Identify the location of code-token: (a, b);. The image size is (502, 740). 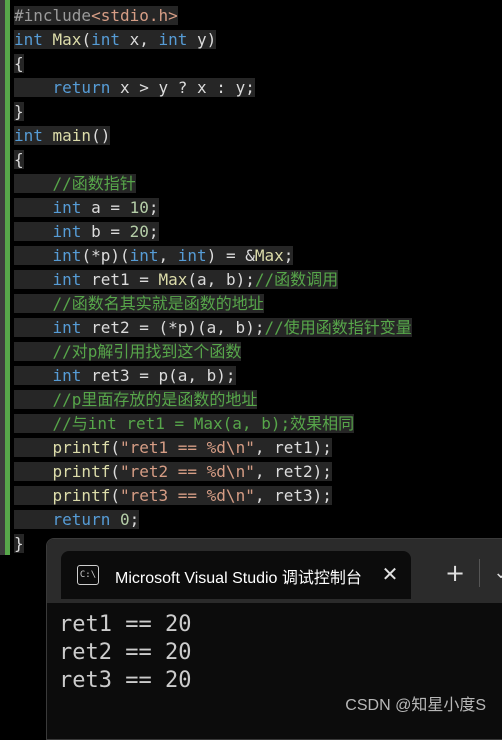
(221, 279).